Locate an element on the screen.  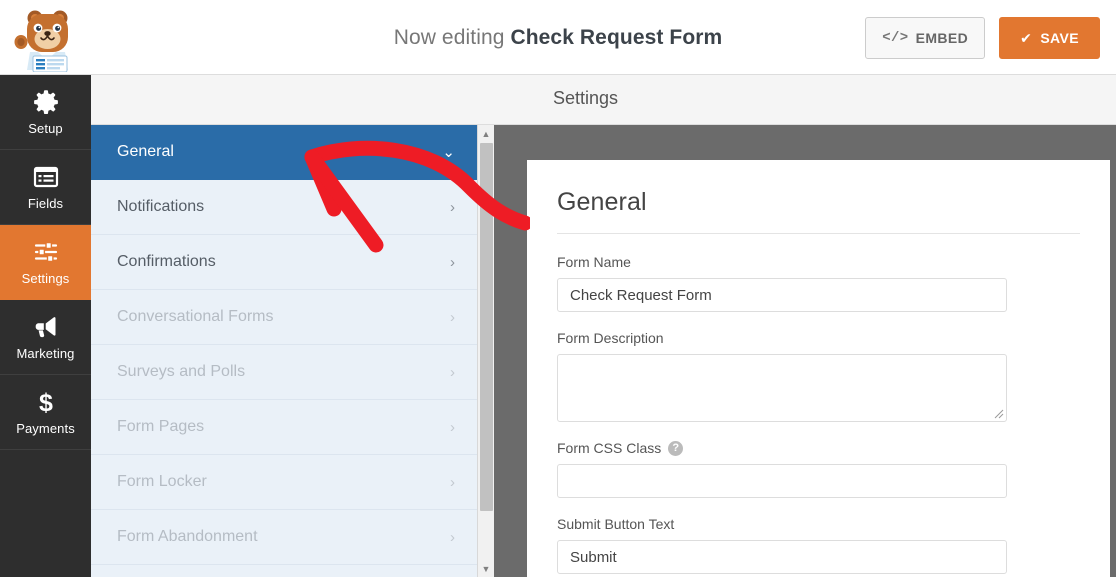
nav-item-form-pages: Form Pages › is located at coordinates (284, 427).